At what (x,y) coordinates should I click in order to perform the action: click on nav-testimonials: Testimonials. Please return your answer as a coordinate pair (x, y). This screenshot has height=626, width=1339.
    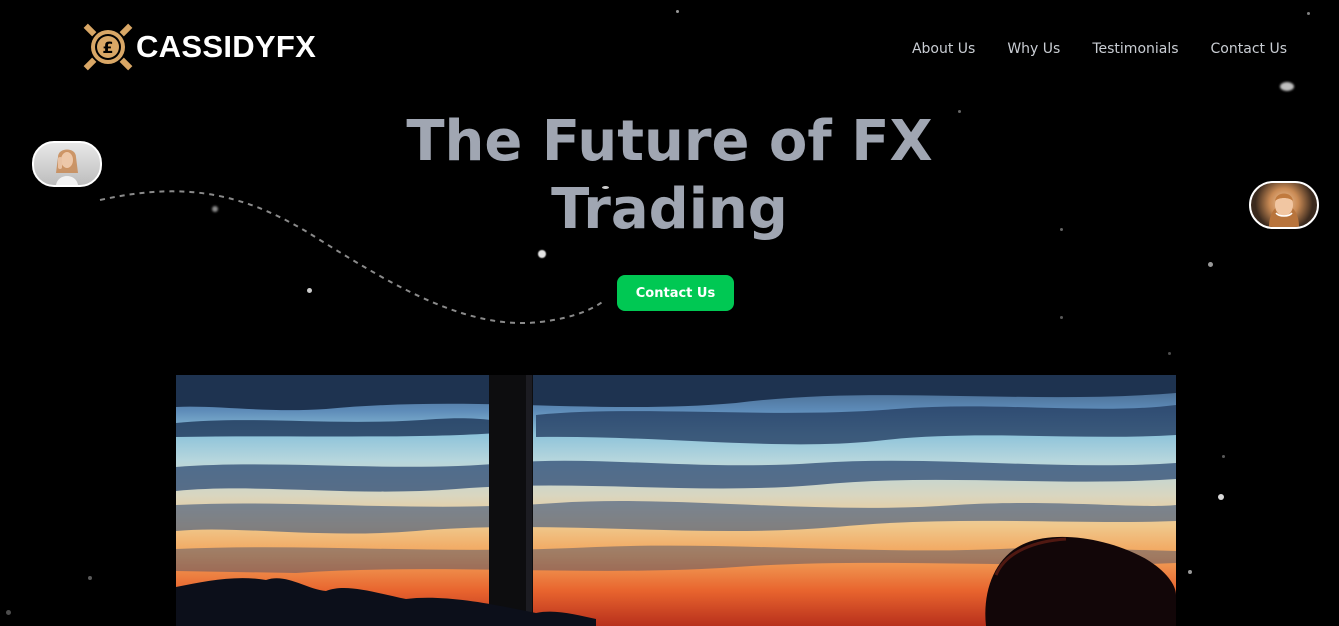
    Looking at the image, I should click on (1135, 49).